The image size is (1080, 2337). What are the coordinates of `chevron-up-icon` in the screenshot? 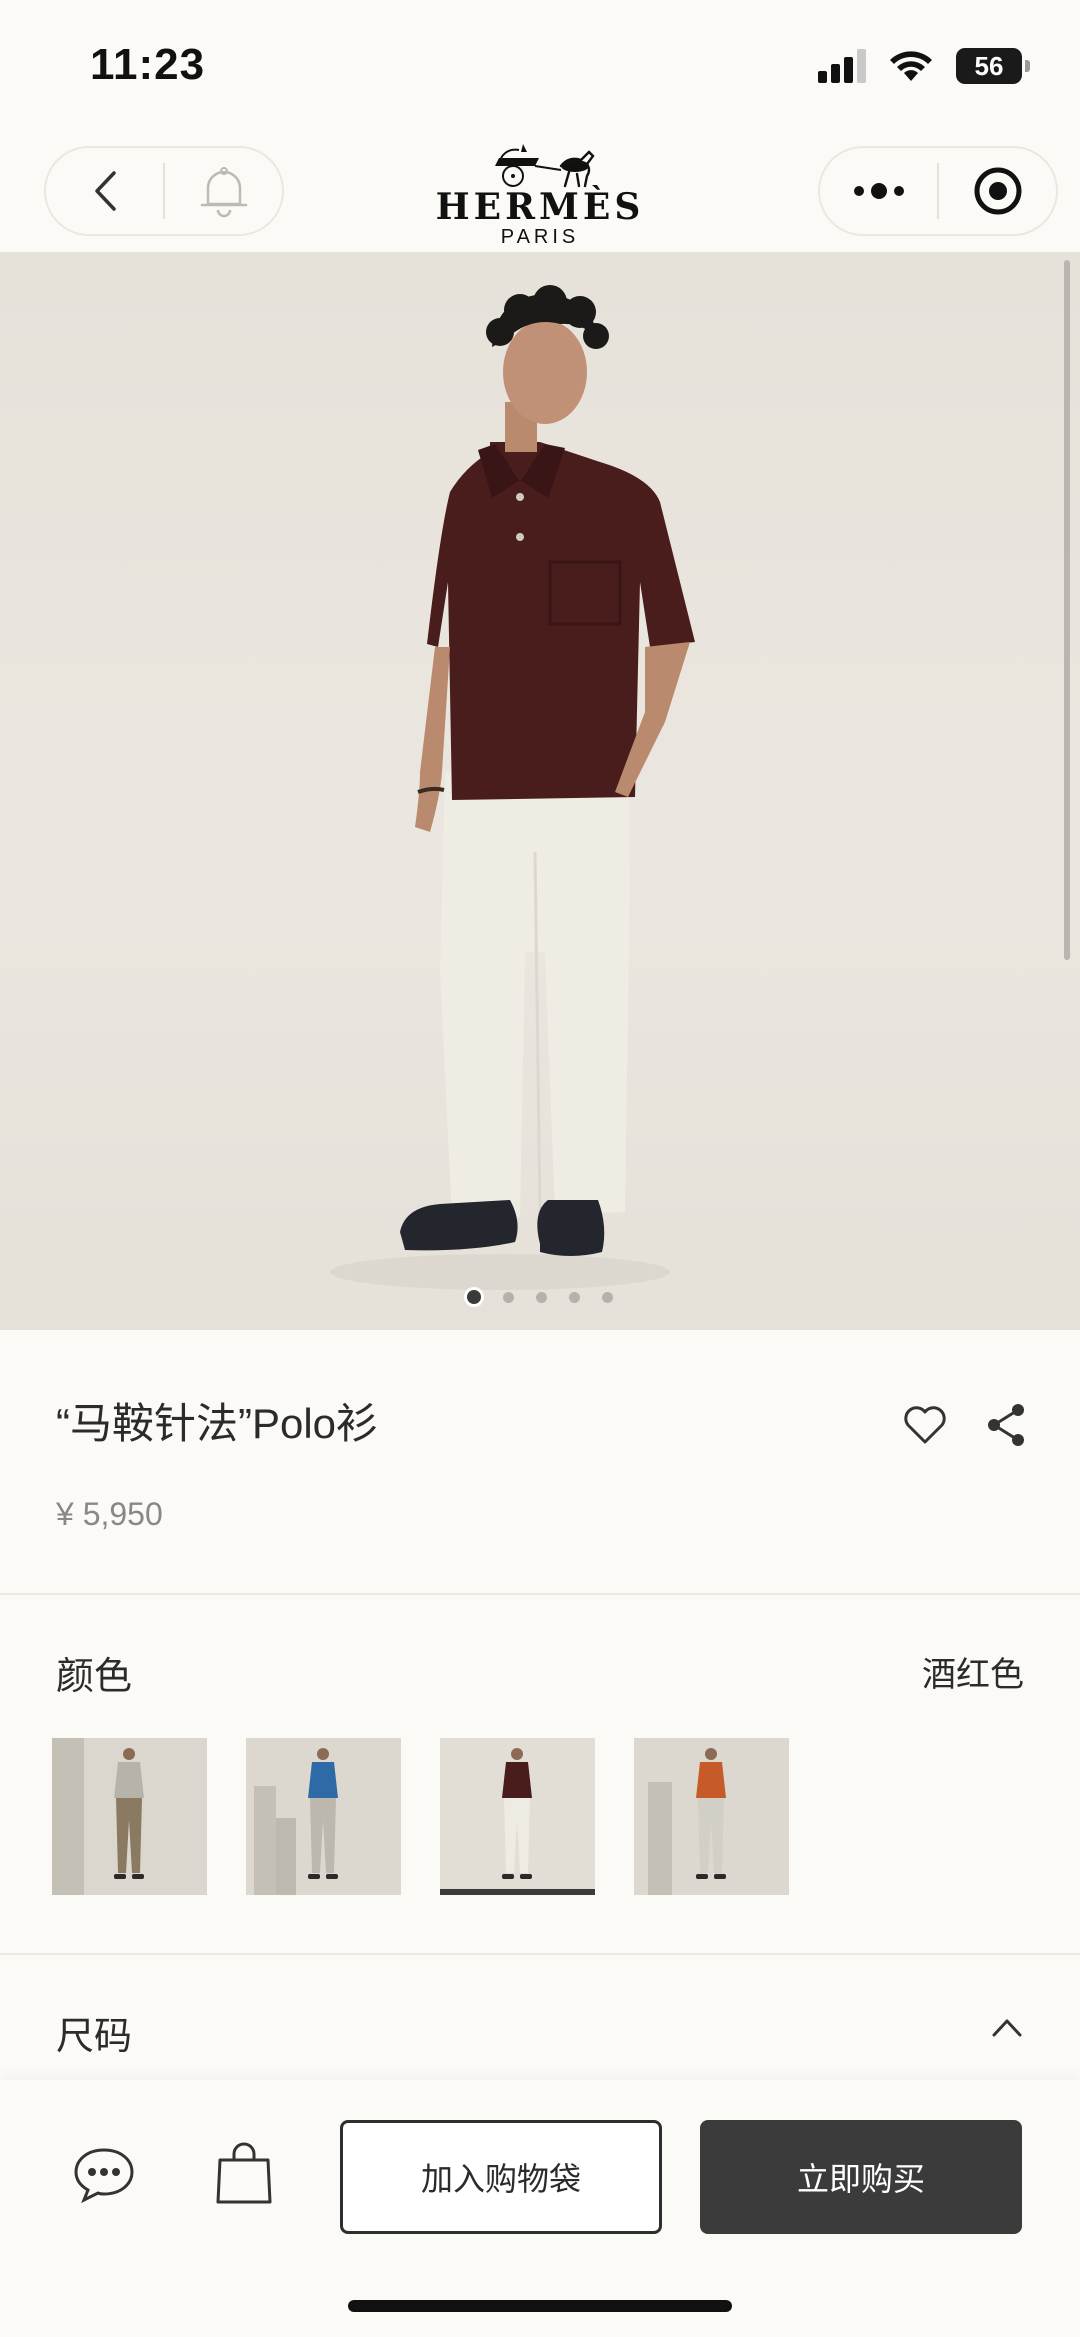 It's located at (1007, 2027).